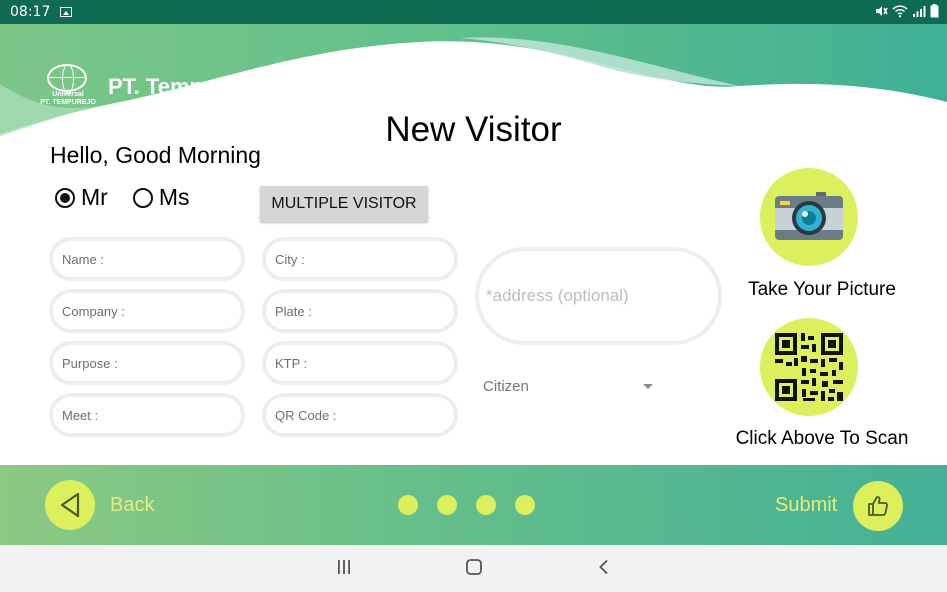 This screenshot has height=592, width=947. I want to click on radio-ms-label: Ms, so click(174, 197).